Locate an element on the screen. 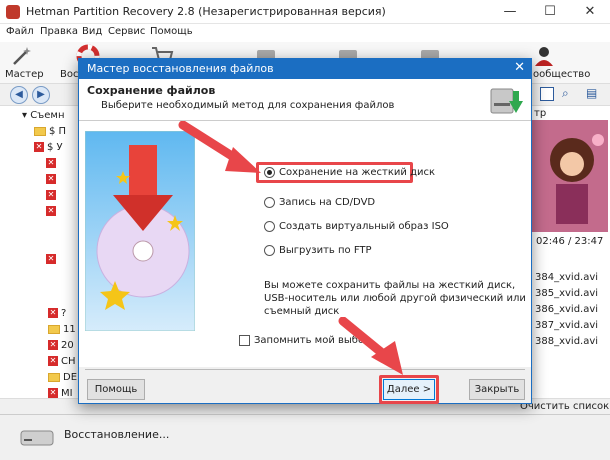  tree-item: ▾ Съемн is located at coordinates (43, 115).